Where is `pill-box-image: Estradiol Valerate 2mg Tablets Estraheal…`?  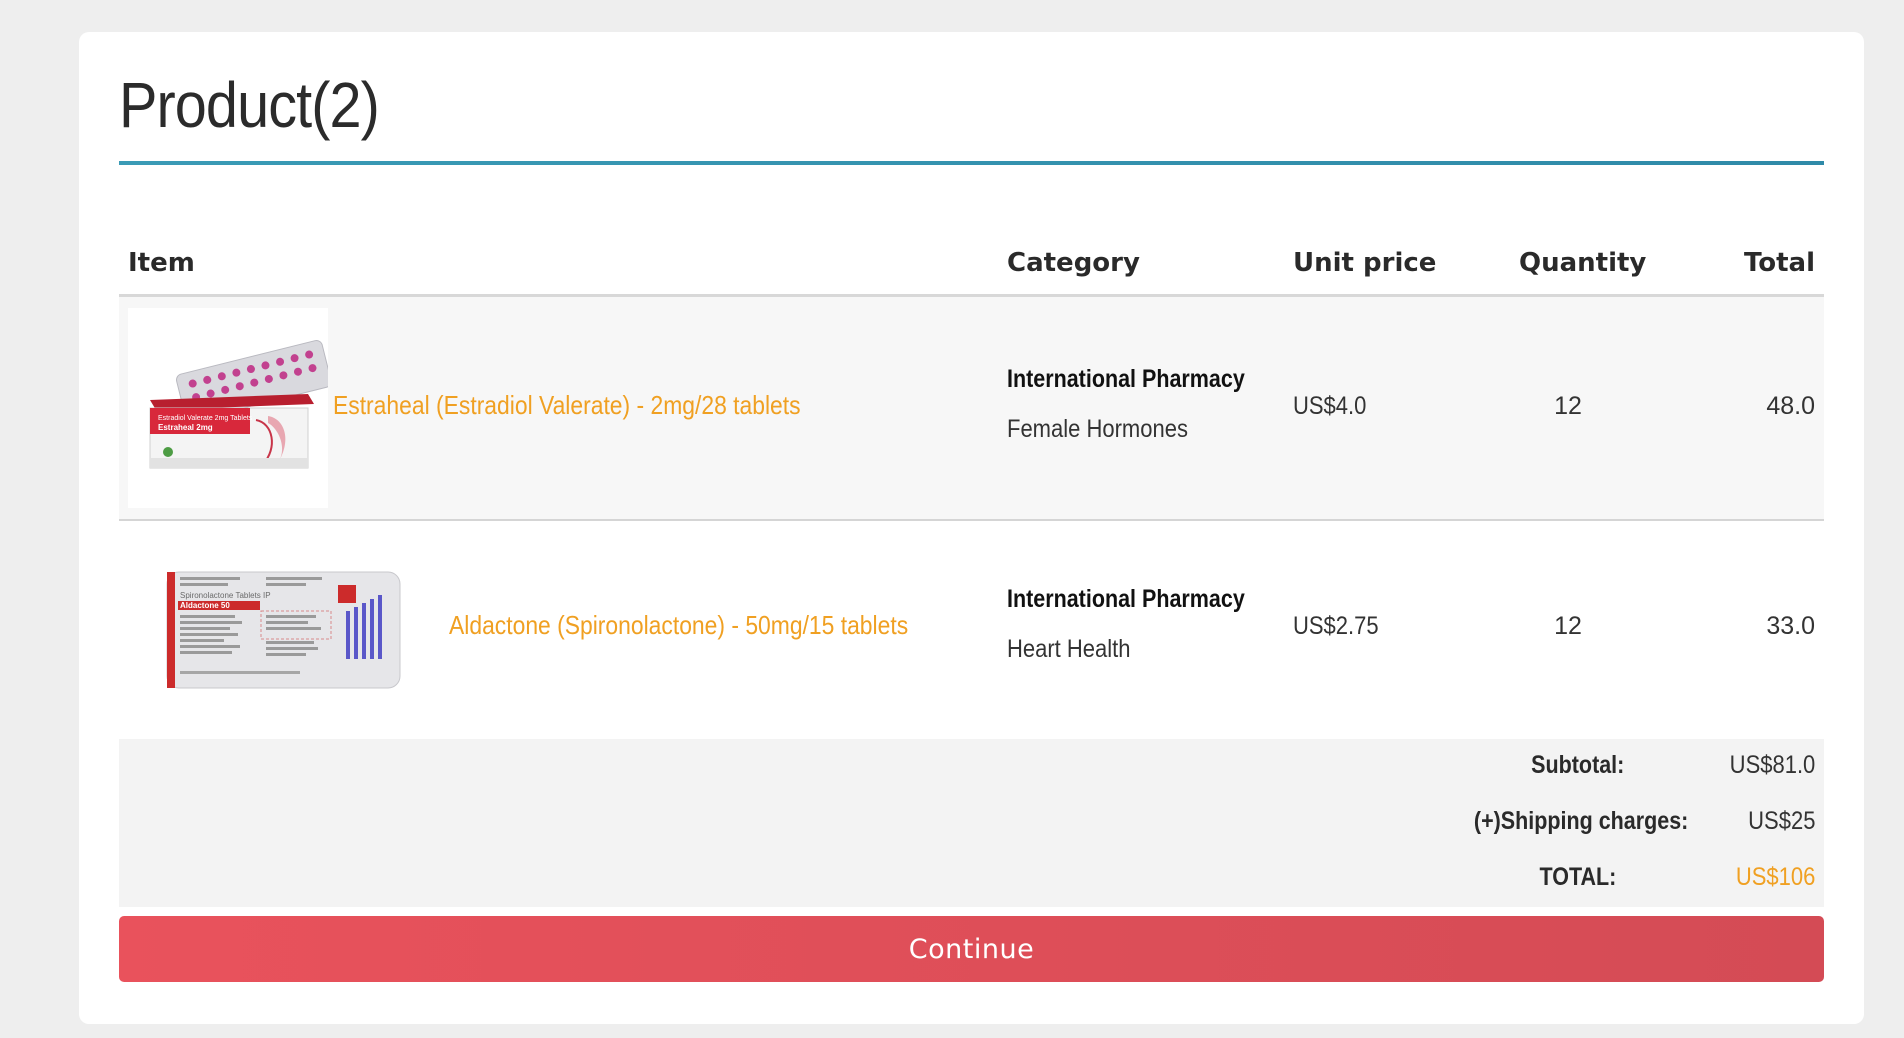
pill-box-image: Estradiol Valerate 2mg Tablets Estraheal… is located at coordinates (230, 408).